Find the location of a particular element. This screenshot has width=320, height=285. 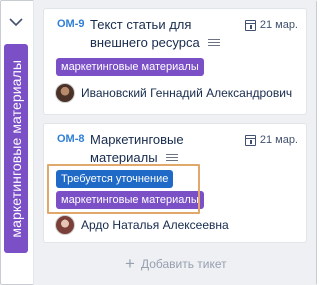

ticket-title: Маркетинговые материалы is located at coordinates (165, 149).